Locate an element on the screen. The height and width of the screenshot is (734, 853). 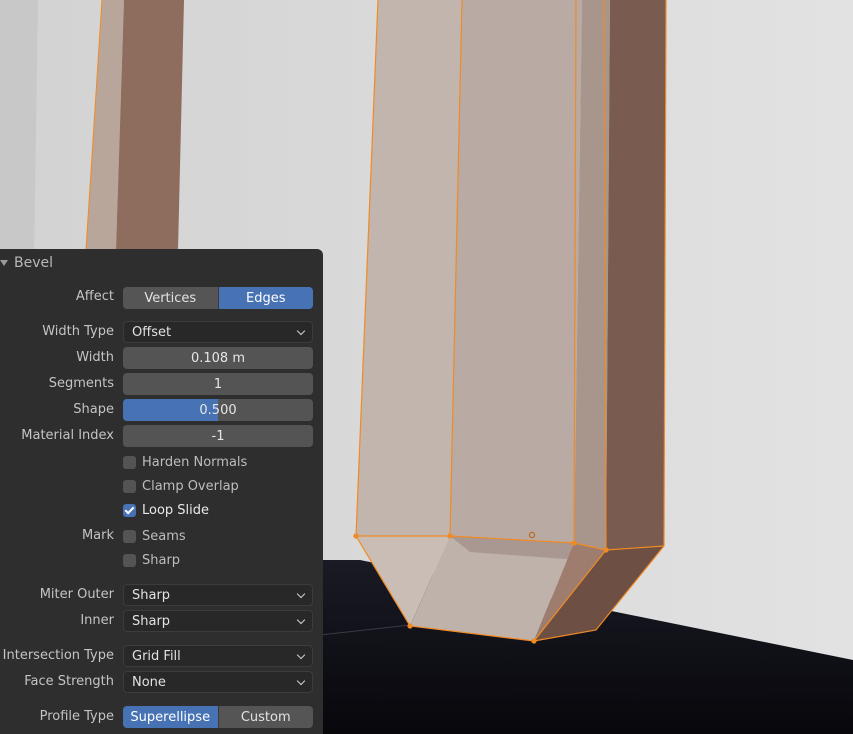
mark-seams-label: Seams is located at coordinates (164, 536).